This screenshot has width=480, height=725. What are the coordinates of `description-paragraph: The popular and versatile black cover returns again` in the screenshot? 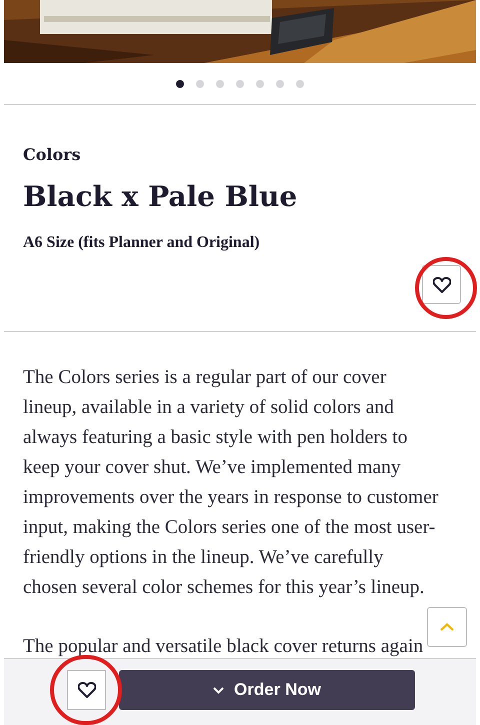 It's located at (223, 647).